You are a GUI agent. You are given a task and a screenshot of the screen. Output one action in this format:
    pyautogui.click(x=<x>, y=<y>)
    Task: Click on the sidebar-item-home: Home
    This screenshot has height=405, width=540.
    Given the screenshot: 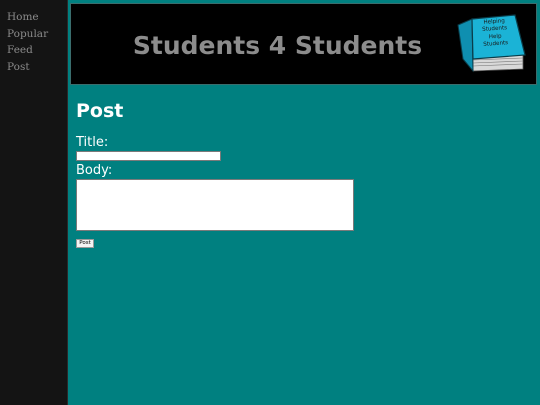 What is the action you would take?
    pyautogui.click(x=33, y=17)
    